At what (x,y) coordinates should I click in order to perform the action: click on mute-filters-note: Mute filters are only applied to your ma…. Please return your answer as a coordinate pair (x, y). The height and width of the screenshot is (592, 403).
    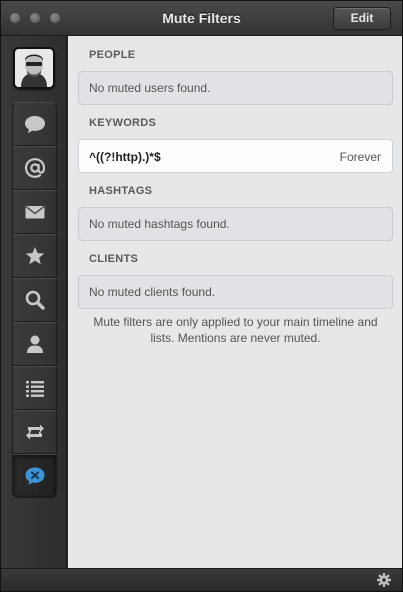
    Looking at the image, I should click on (235, 330).